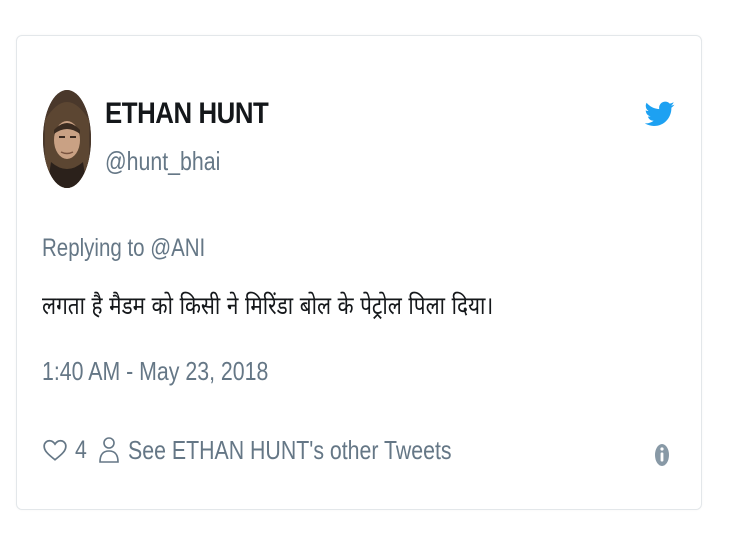 The width and height of the screenshot is (730, 548). Describe the element at coordinates (660, 113) in the screenshot. I see `twitter-bird-icon` at that location.